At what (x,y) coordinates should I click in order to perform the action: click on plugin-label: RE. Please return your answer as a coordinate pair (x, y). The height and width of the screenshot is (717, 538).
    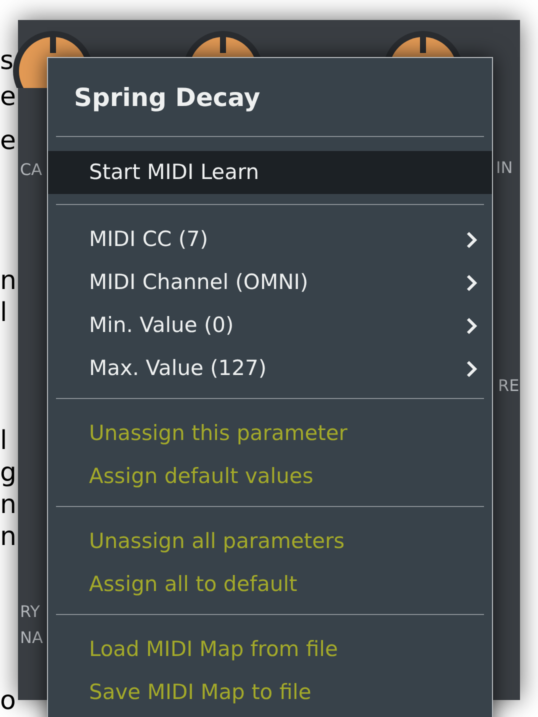
    Looking at the image, I should click on (509, 386).